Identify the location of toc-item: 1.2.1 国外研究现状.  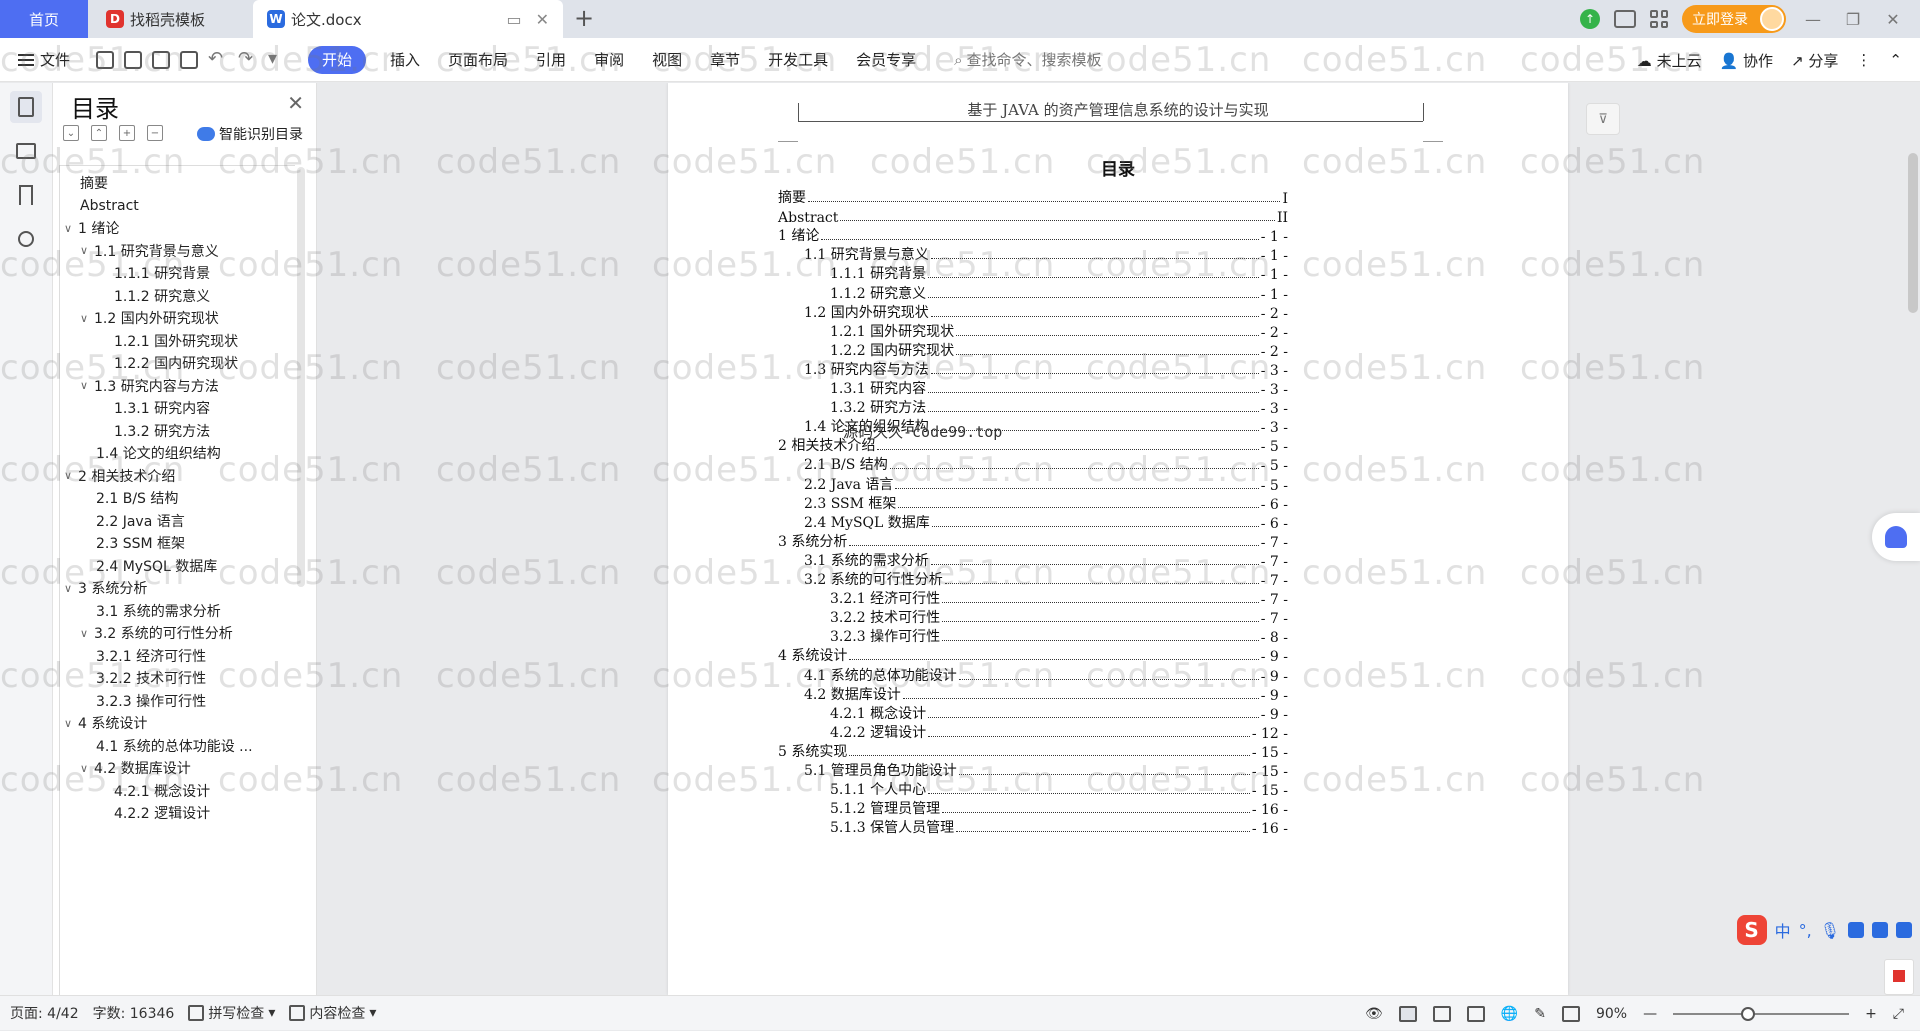
(176, 341).